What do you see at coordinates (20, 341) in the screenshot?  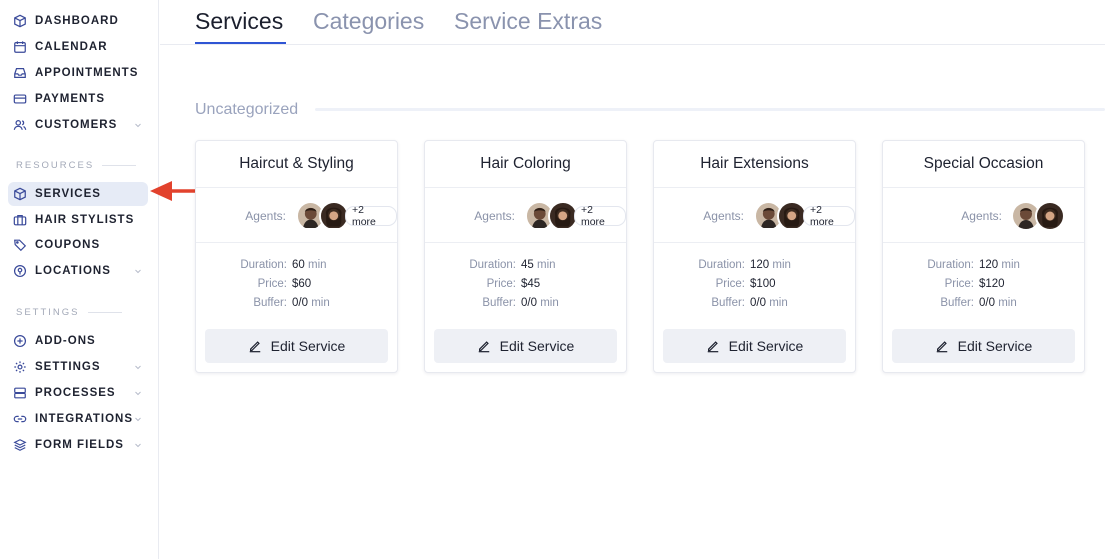 I see `plus-circle-icon` at bounding box center [20, 341].